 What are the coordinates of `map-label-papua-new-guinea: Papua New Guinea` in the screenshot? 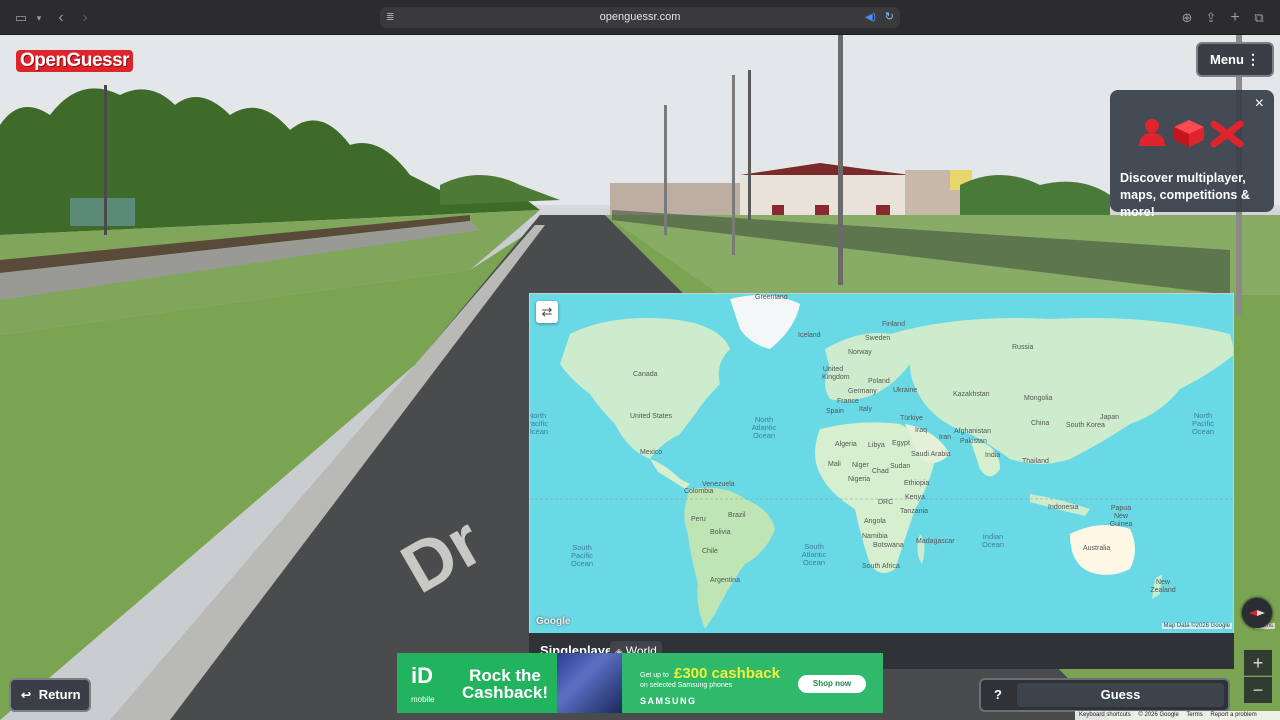 It's located at (1121, 516).